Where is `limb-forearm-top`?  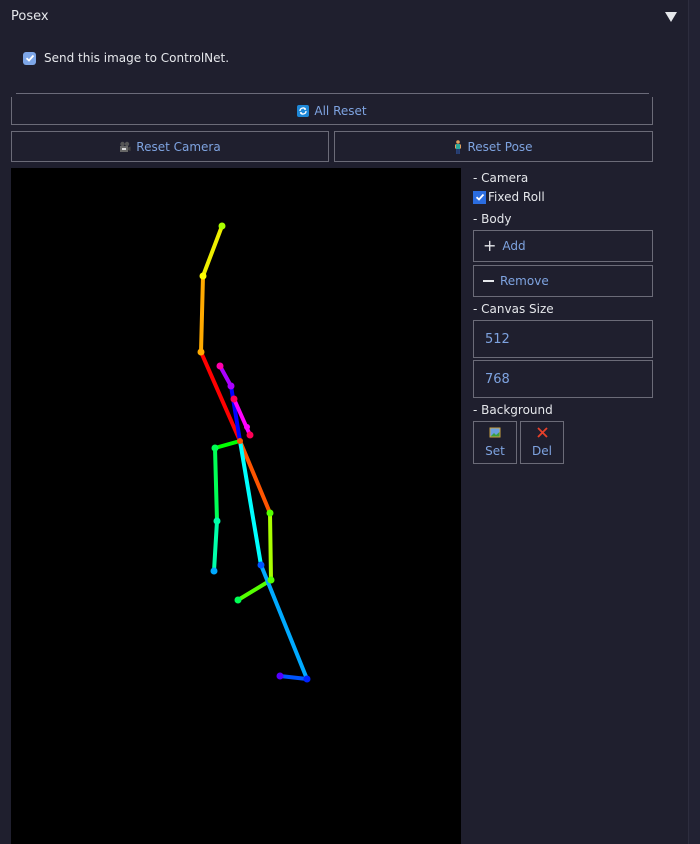 limb-forearm-top is located at coordinates (202, 314).